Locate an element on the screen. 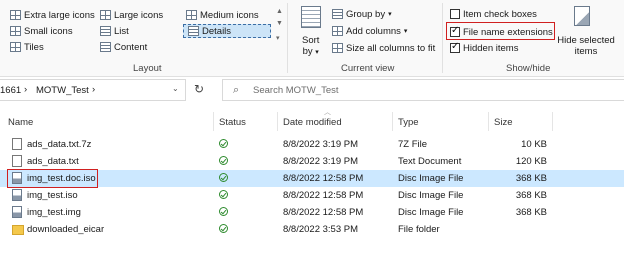  file-name: ads_data.txt.7z is located at coordinates (59, 144).